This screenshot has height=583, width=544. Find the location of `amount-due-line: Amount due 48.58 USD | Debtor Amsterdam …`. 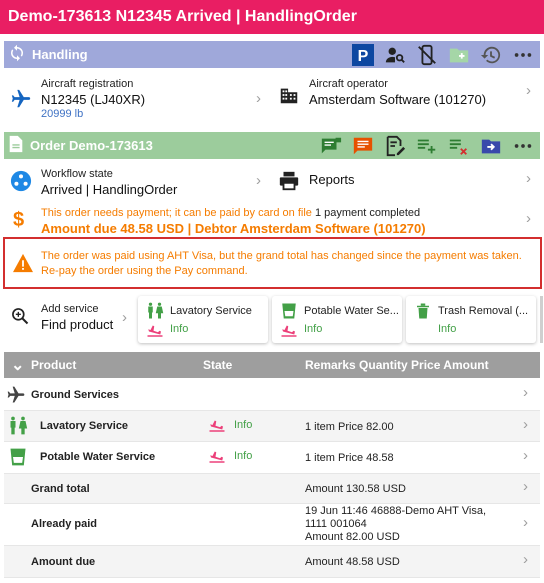

amount-due-line: Amount due 48.58 USD | Debtor Amsterdam … is located at coordinates (233, 228).